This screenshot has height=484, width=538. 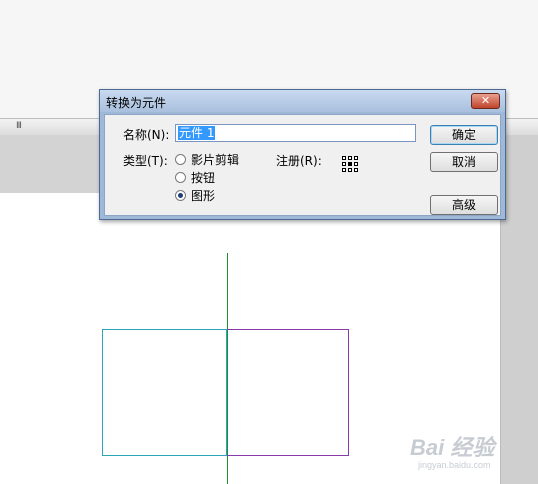 What do you see at coordinates (464, 135) in the screenshot?
I see `ok-button: 确定` at bounding box center [464, 135].